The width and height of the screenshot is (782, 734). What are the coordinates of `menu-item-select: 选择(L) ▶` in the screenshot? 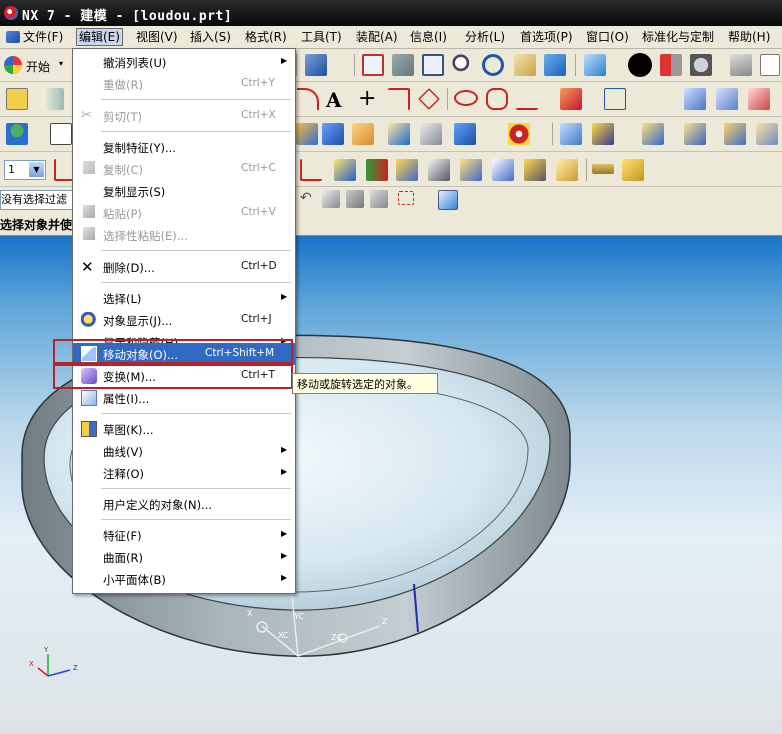 It's located at (184, 298).